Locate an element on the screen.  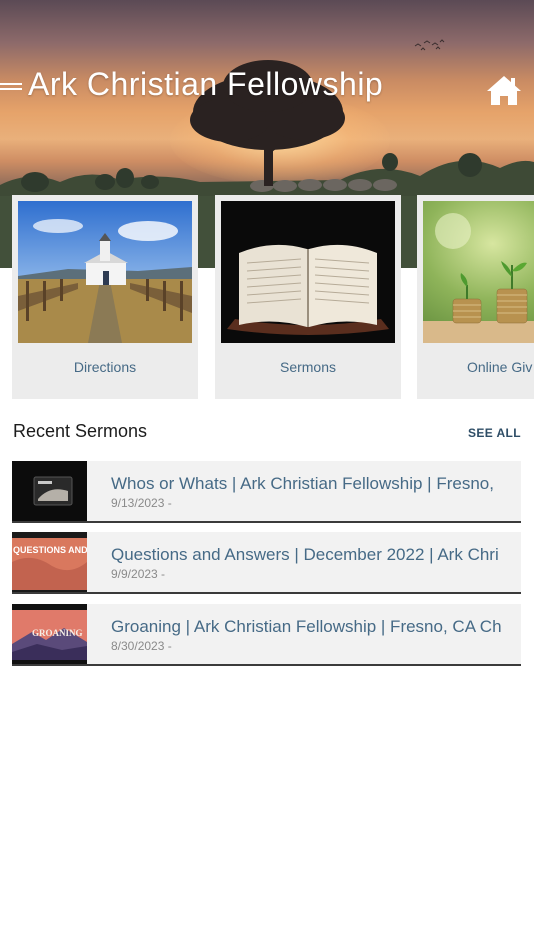
see-all-link: SEE ALL is located at coordinates (494, 433).